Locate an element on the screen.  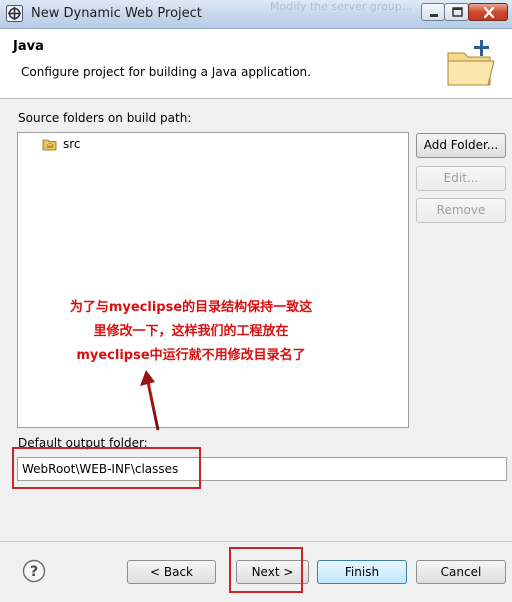
cancel-button: Cancel is located at coordinates (461, 572).